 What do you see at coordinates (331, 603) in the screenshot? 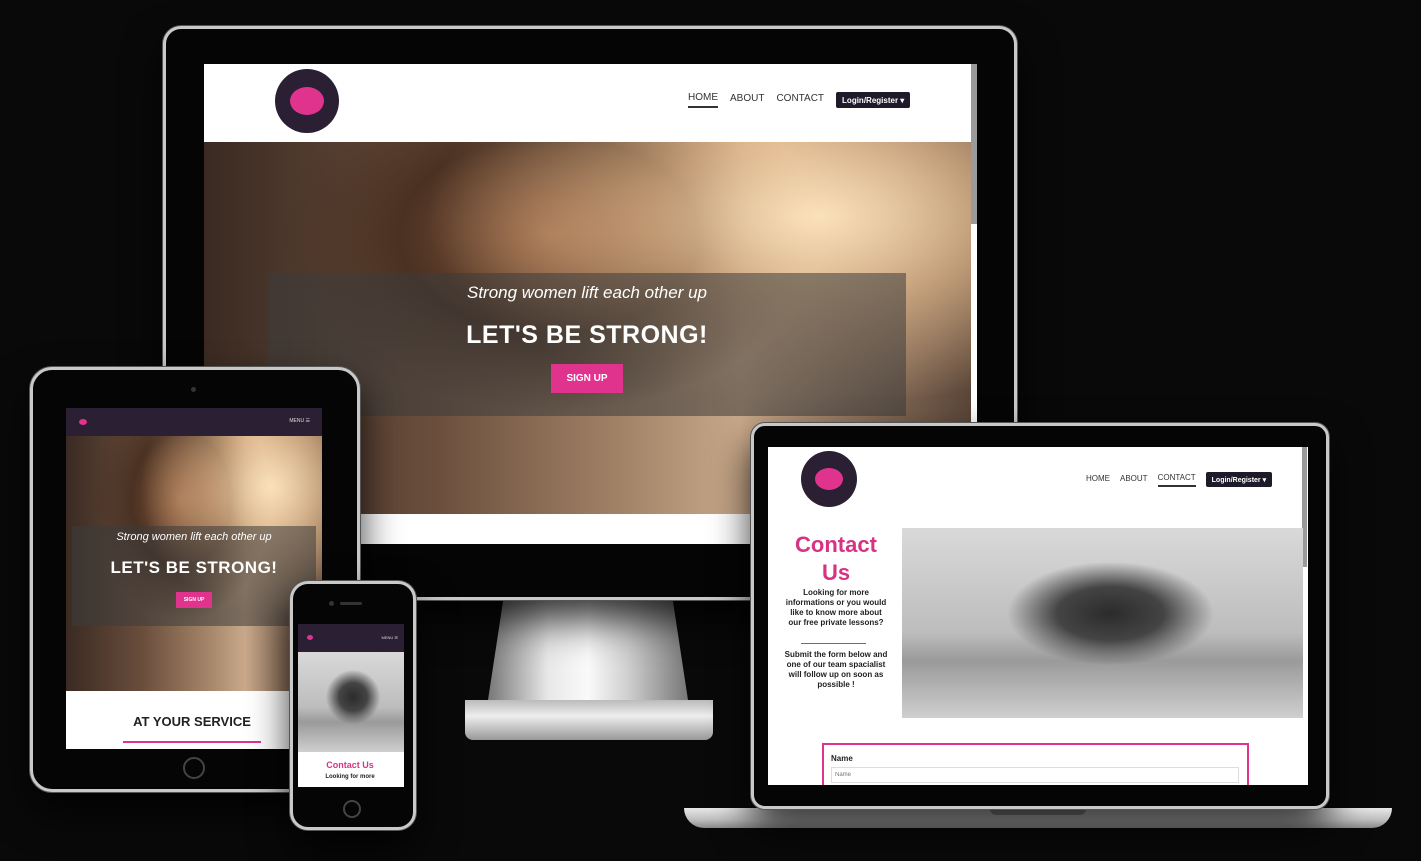
I see `phone-camera` at bounding box center [331, 603].